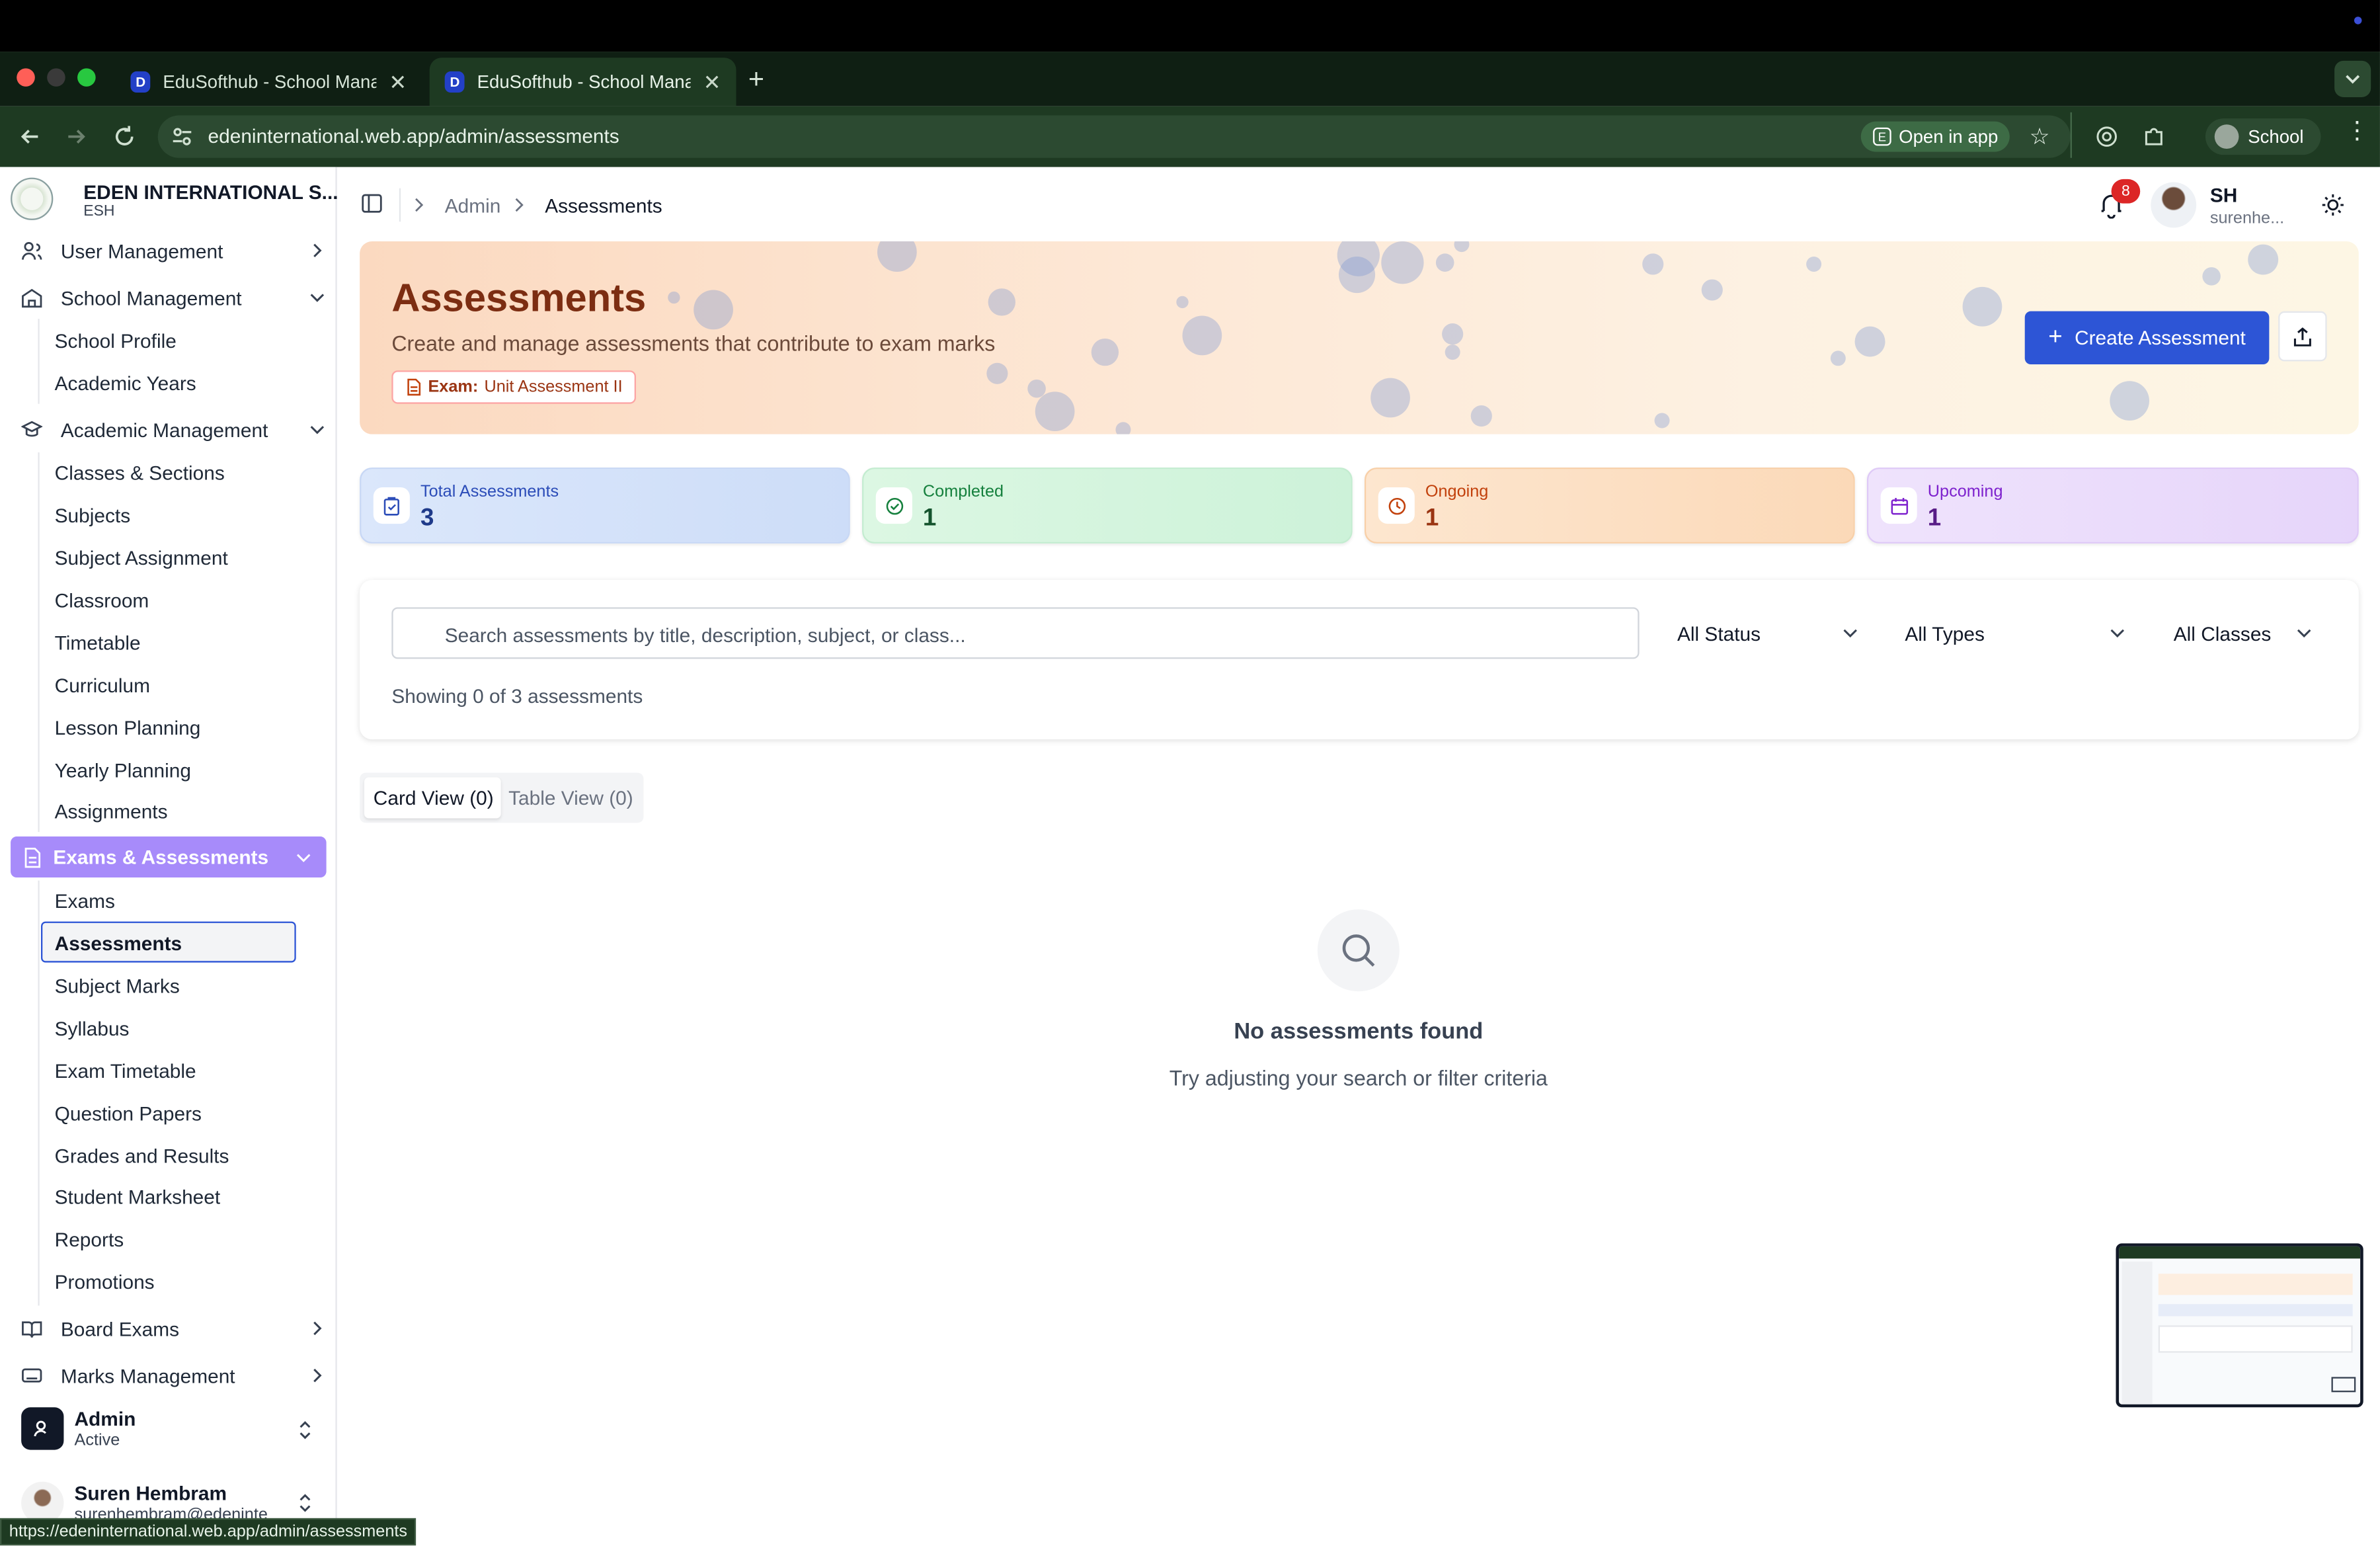  I want to click on sidebar-item-lesson-planning: Lesson Planning, so click(128, 728).